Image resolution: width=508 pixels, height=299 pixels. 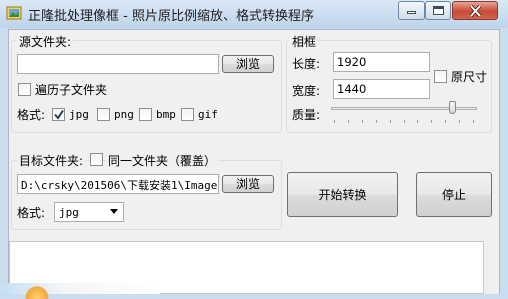 I want to click on stop-button: 停止, so click(x=454, y=194).